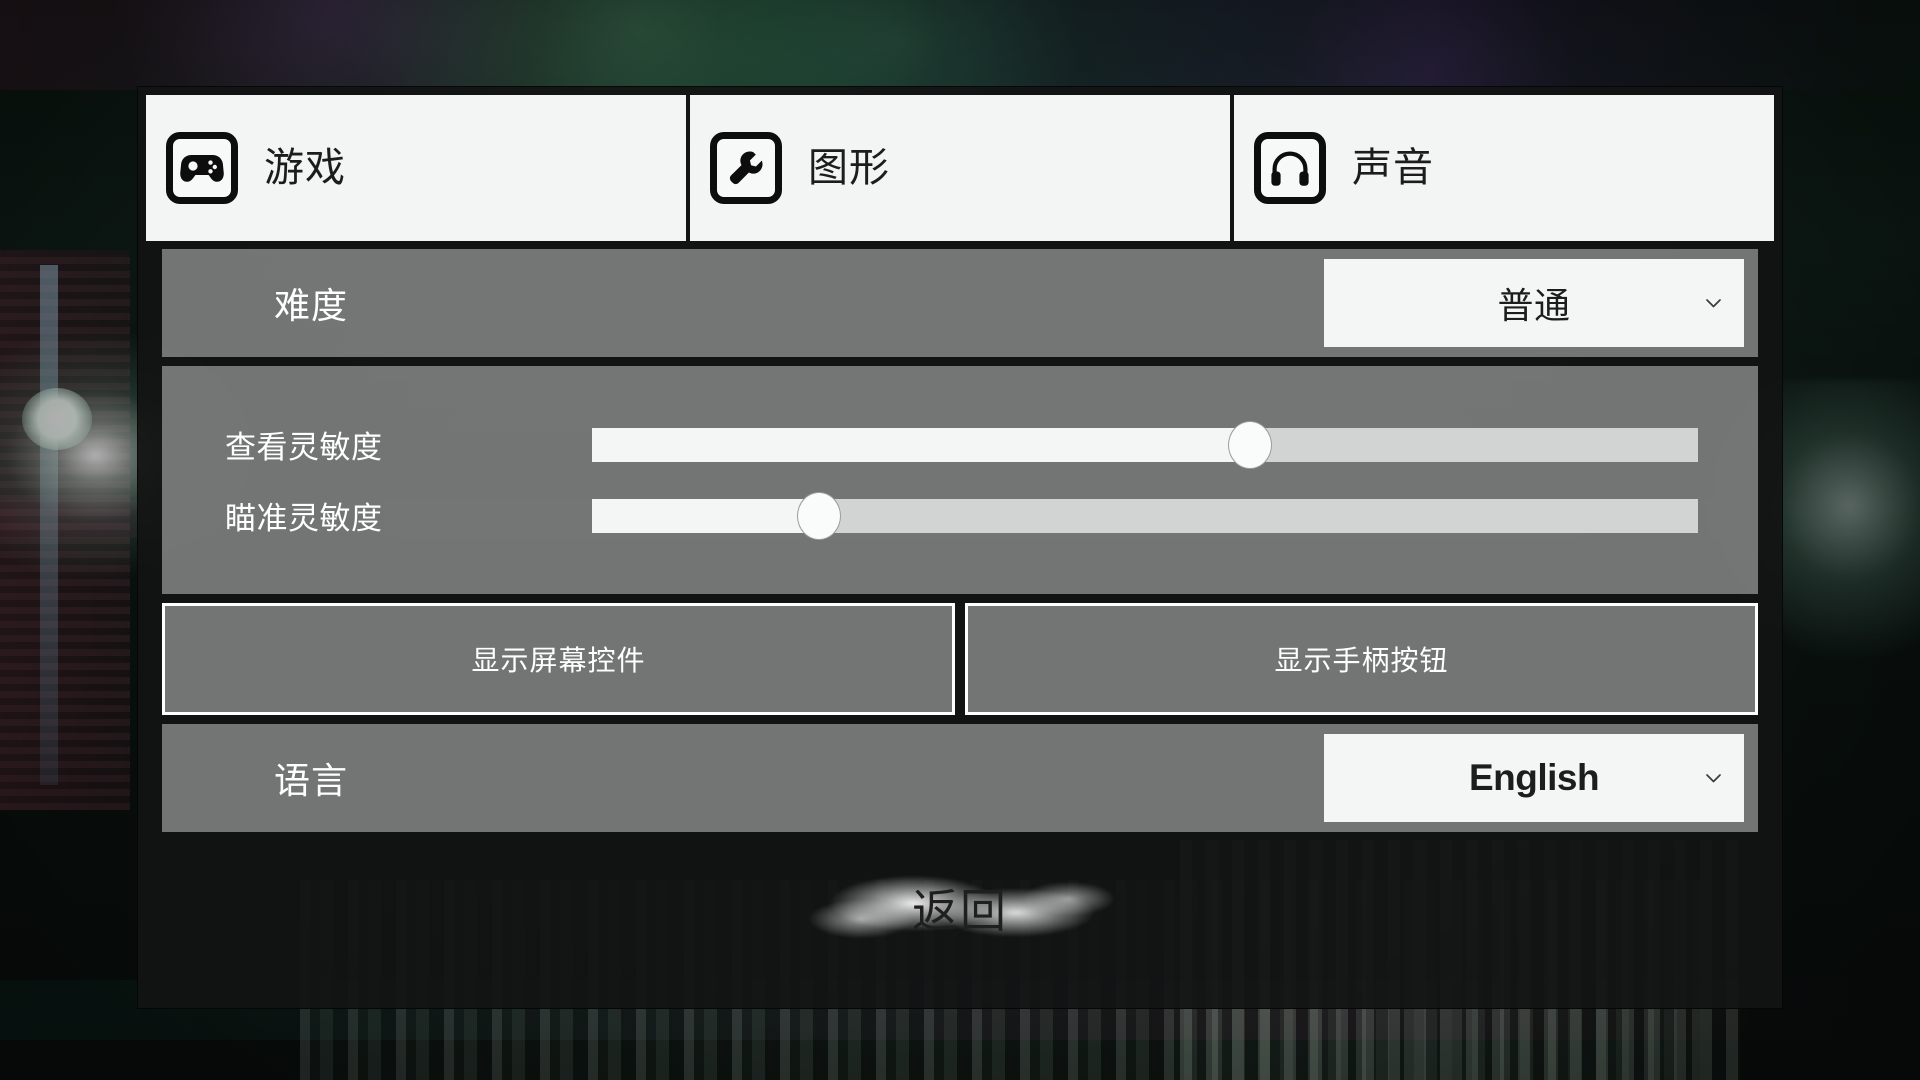 The width and height of the screenshot is (1920, 1080). I want to click on difficulty-label: 难度, so click(311, 305).